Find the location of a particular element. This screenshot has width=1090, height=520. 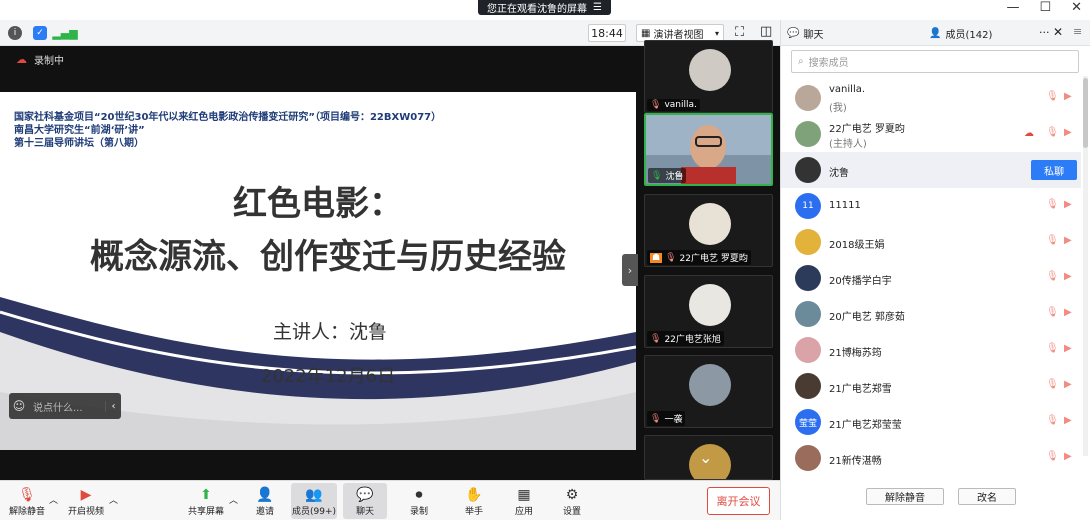

member-name: vanilla. is located at coordinates (847, 89).